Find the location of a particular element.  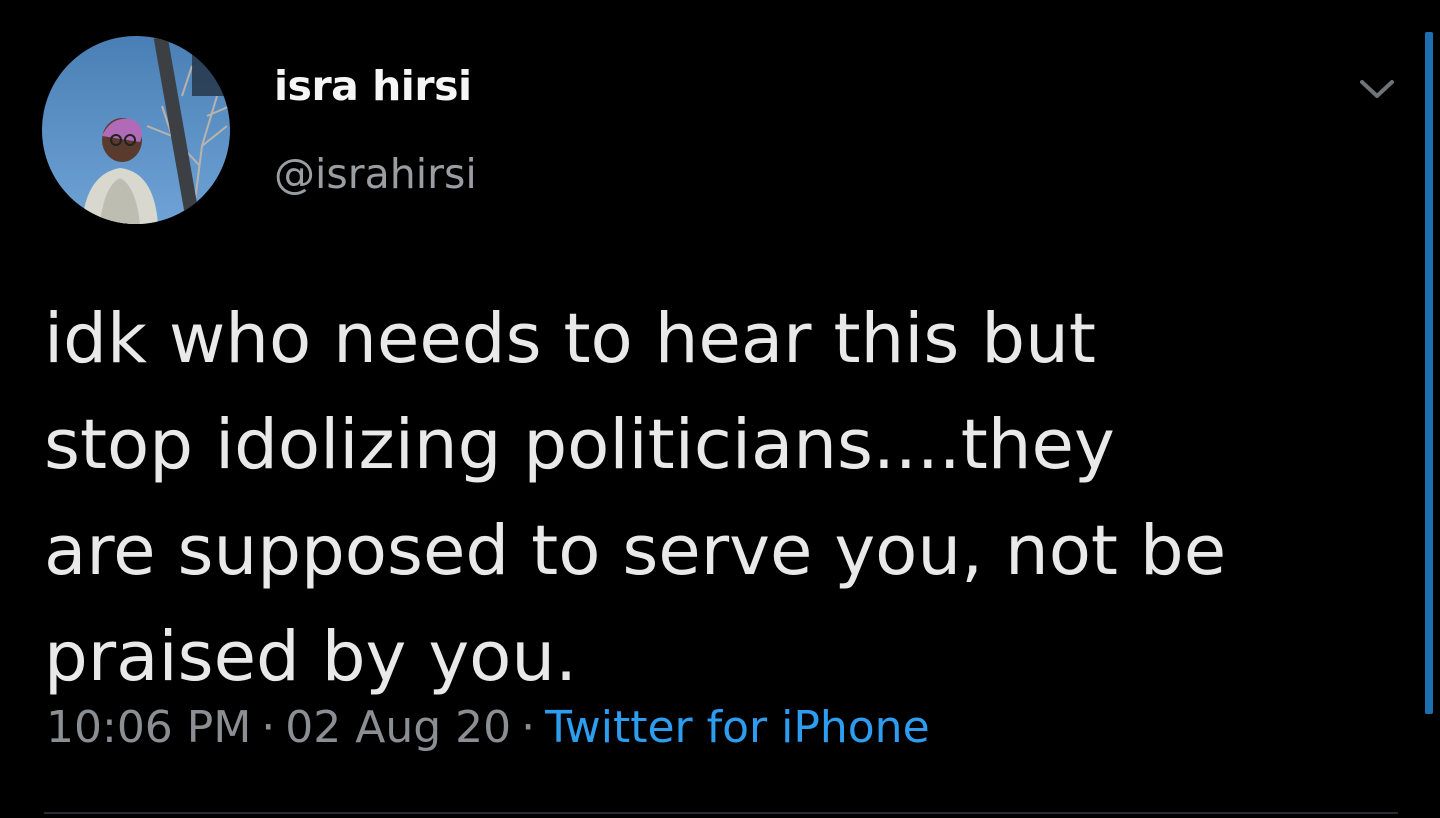

tweet-menu-button is located at coordinates (1377, 89).